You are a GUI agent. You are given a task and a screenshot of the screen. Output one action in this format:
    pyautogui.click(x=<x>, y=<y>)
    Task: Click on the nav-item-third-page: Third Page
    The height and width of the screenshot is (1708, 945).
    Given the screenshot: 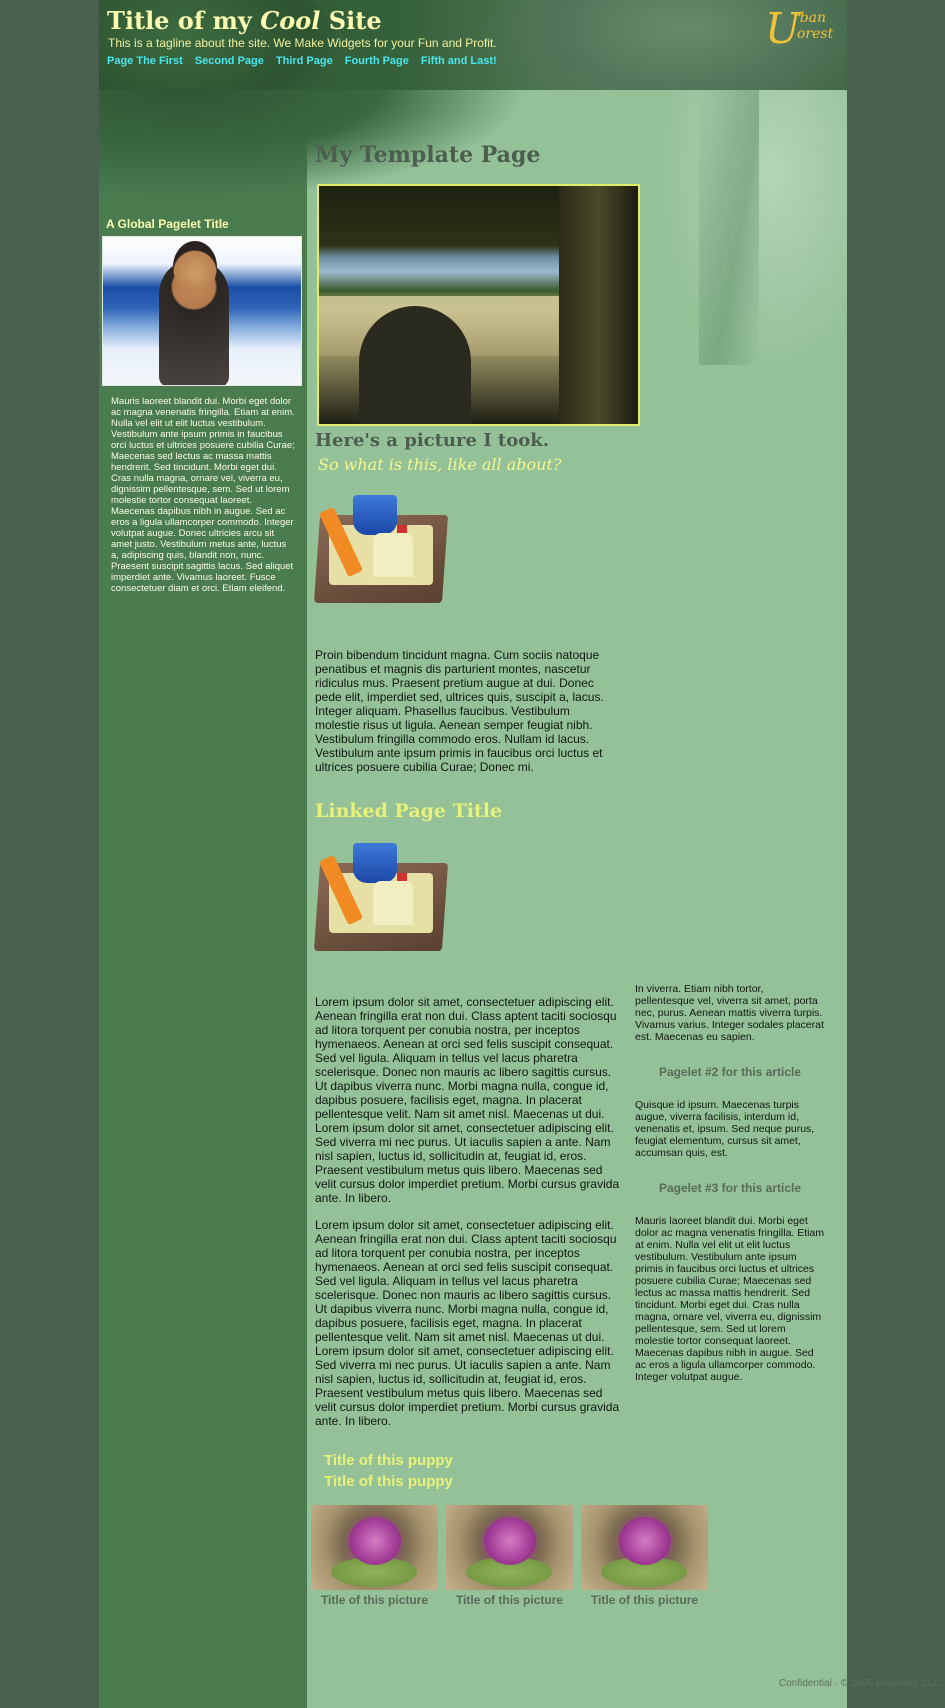 What is the action you would take?
    pyautogui.click(x=304, y=61)
    